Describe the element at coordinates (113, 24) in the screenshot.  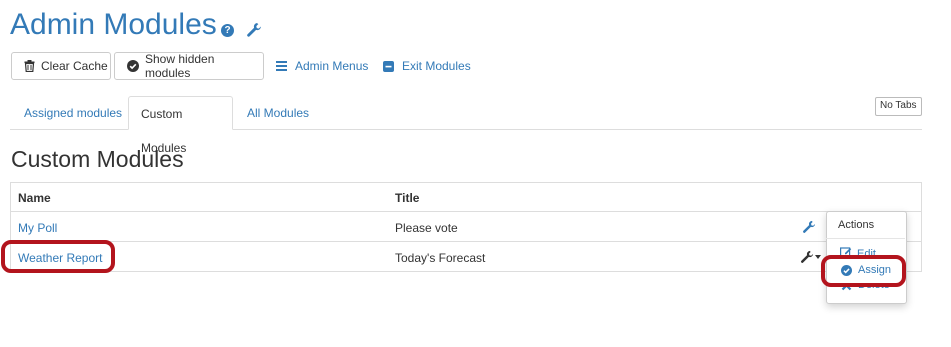
I see `page-title: Admin Modules` at that location.